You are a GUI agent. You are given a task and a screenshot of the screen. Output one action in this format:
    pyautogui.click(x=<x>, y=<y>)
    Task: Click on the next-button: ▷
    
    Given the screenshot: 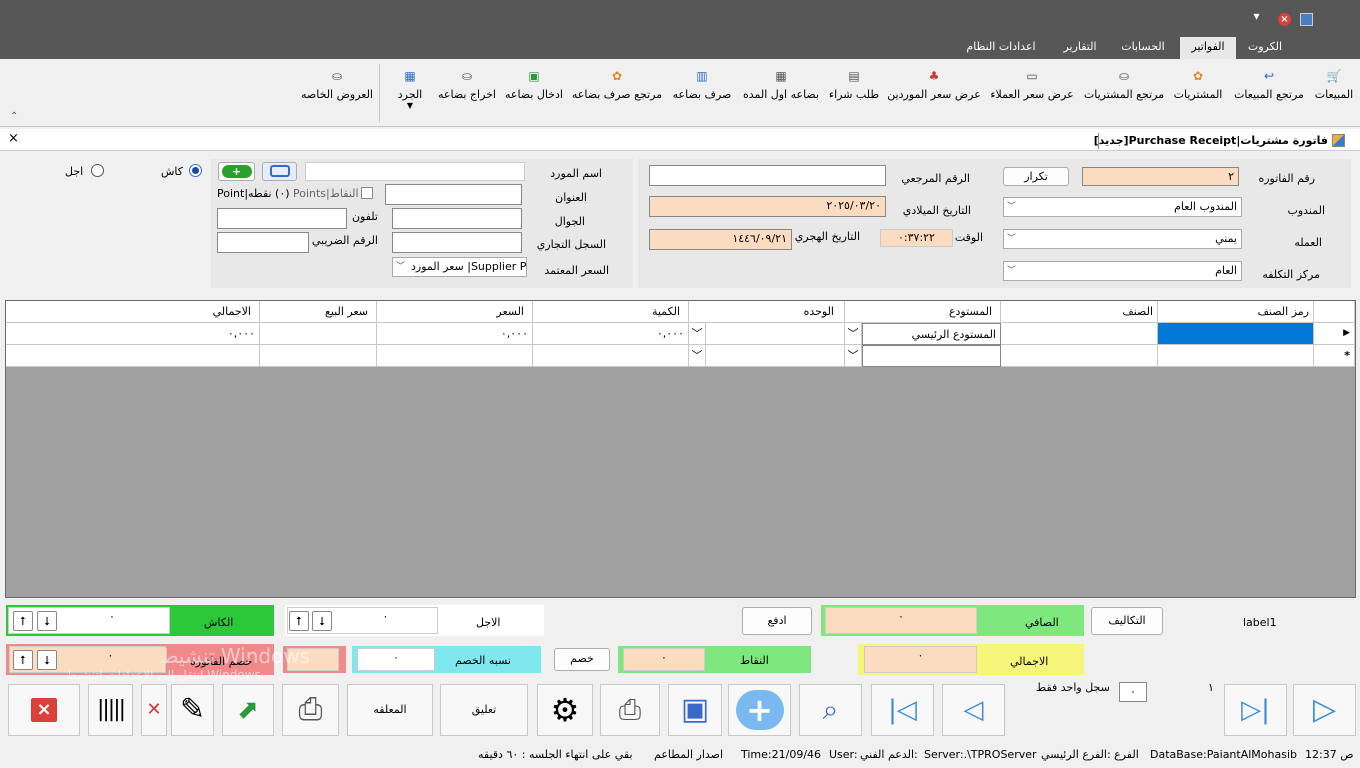 What is the action you would take?
    pyautogui.click(x=1324, y=710)
    